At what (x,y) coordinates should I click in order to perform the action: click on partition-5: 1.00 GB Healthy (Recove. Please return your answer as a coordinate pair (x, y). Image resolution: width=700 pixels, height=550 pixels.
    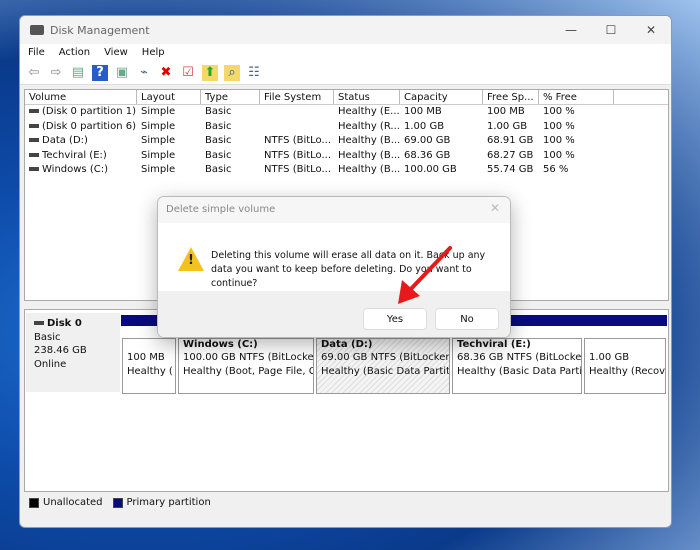
    Looking at the image, I should click on (625, 356).